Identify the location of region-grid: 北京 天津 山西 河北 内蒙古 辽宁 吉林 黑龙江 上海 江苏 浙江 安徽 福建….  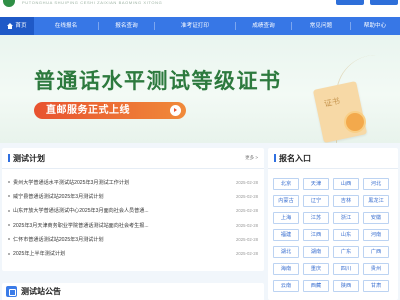
(333, 230).